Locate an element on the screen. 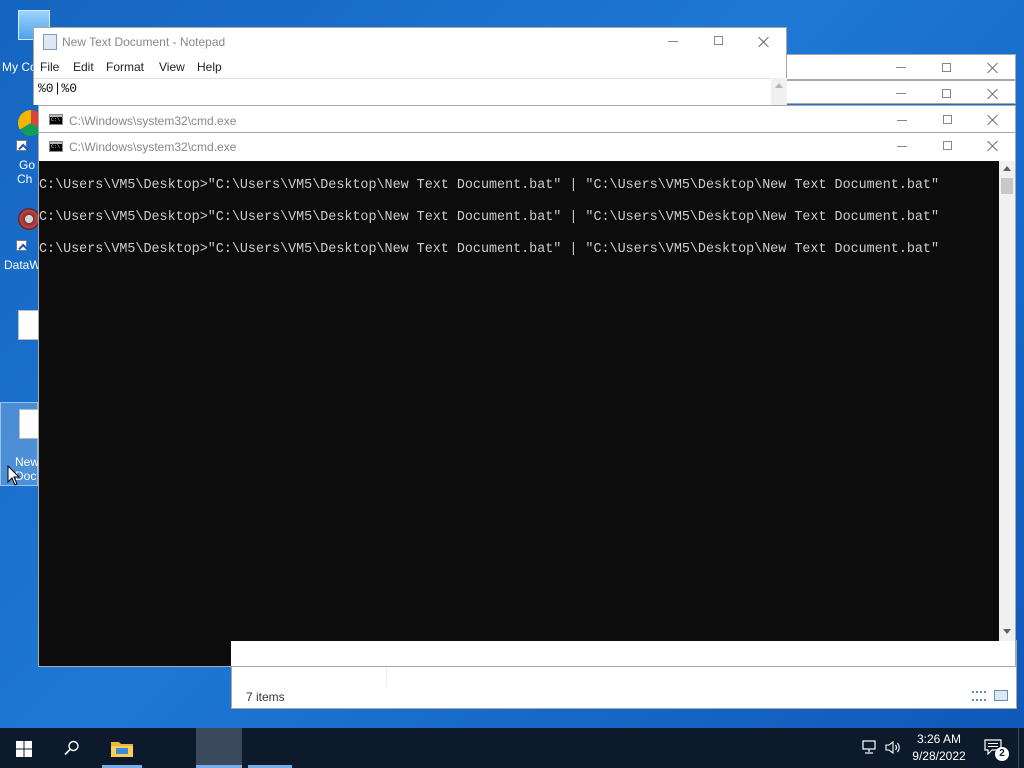 The image size is (1024, 768). clock-time: 3:26 AM is located at coordinates (939, 739).